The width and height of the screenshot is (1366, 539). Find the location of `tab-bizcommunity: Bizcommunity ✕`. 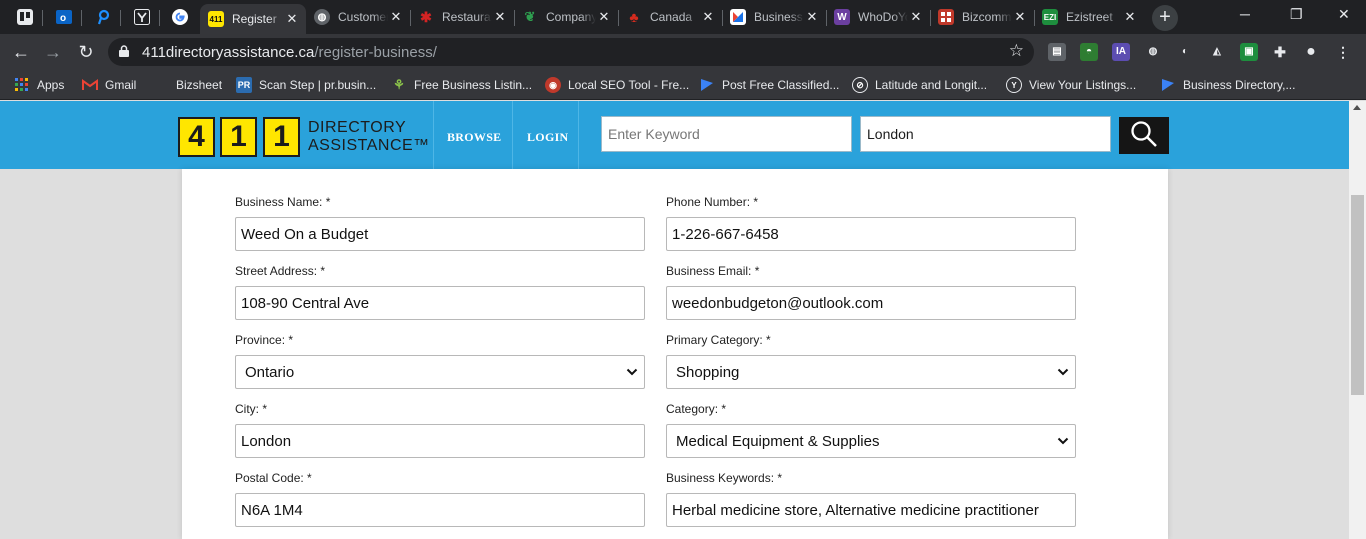

tab-bizcommunity: Bizcommunity ✕ is located at coordinates (982, 17).